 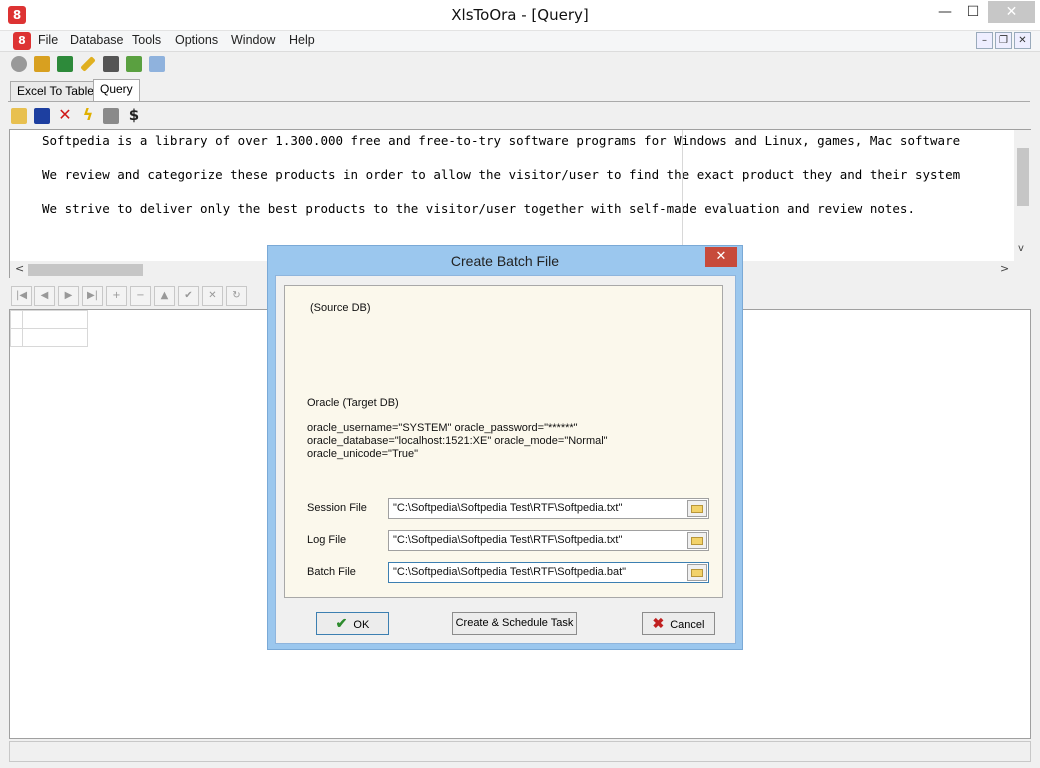 What do you see at coordinates (88, 64) in the screenshot?
I see `wizard-icon` at bounding box center [88, 64].